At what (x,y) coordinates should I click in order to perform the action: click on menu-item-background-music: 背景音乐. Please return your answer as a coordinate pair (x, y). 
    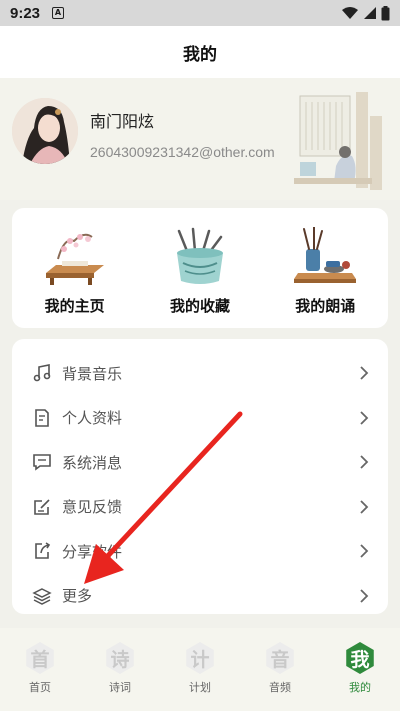
    Looking at the image, I should click on (200, 373).